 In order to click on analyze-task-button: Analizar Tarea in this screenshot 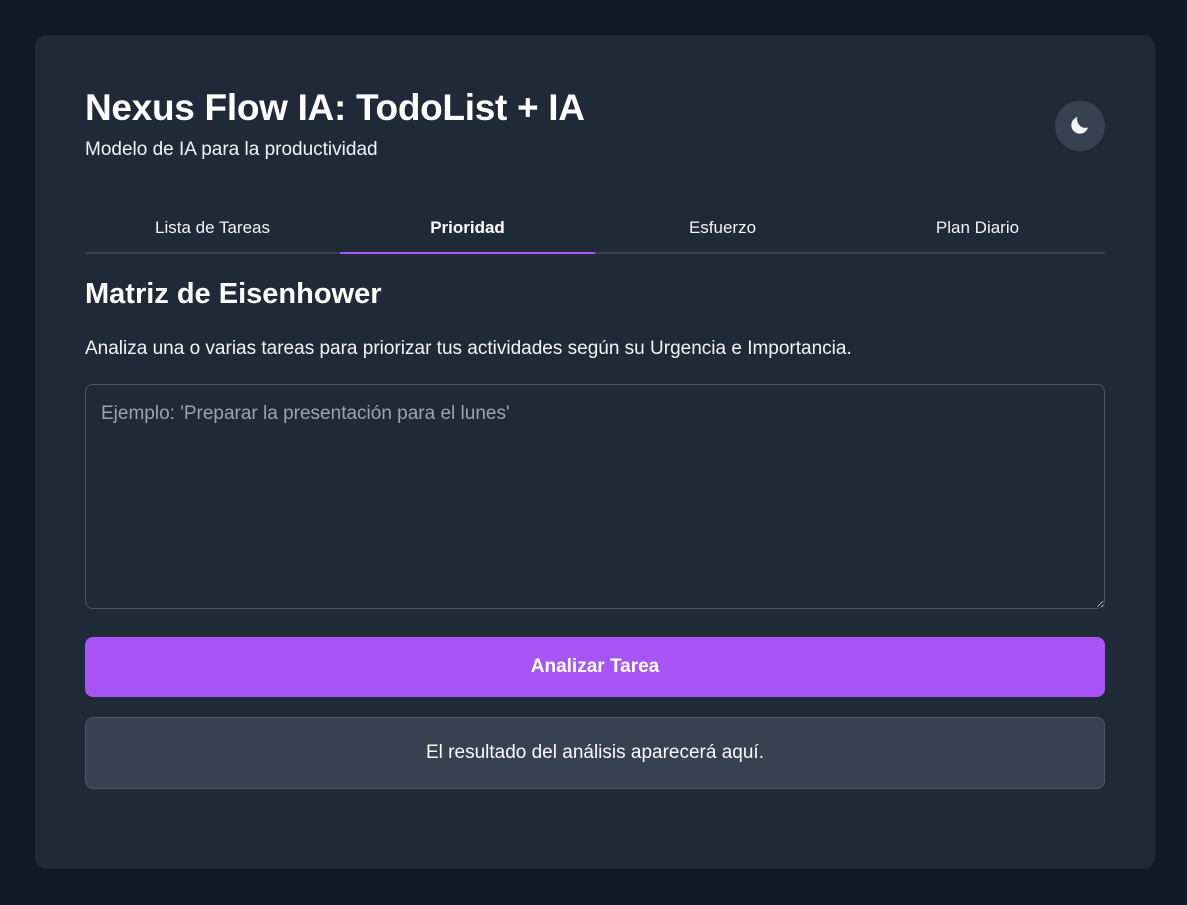, I will do `click(595, 667)`.